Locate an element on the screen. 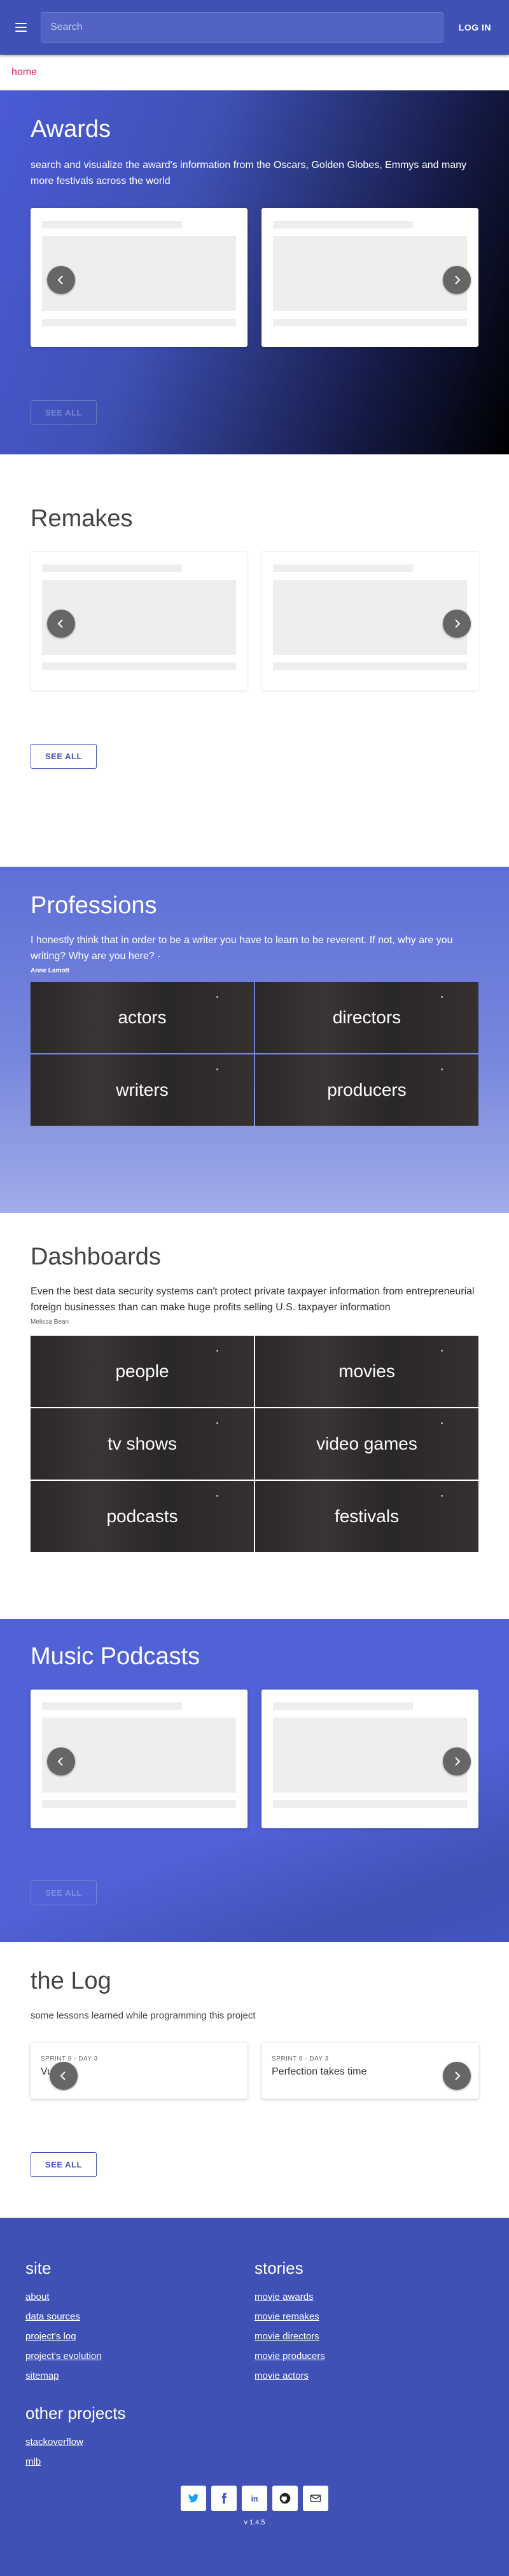 The image size is (509, 2576). search-box is located at coordinates (242, 27).